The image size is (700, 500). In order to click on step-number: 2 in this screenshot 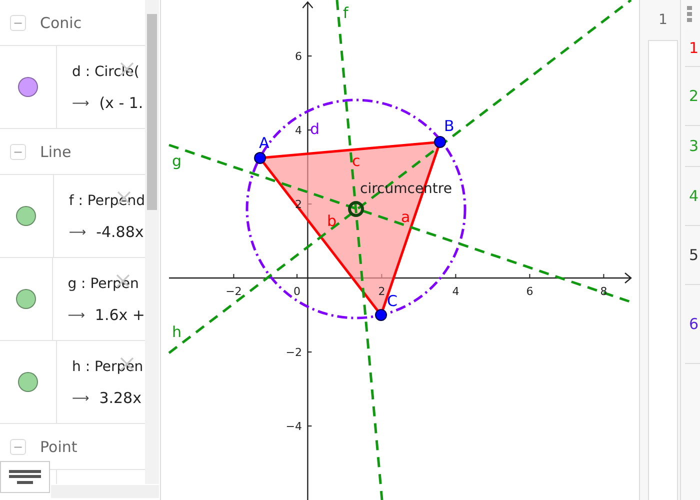, I will do `click(694, 96)`.